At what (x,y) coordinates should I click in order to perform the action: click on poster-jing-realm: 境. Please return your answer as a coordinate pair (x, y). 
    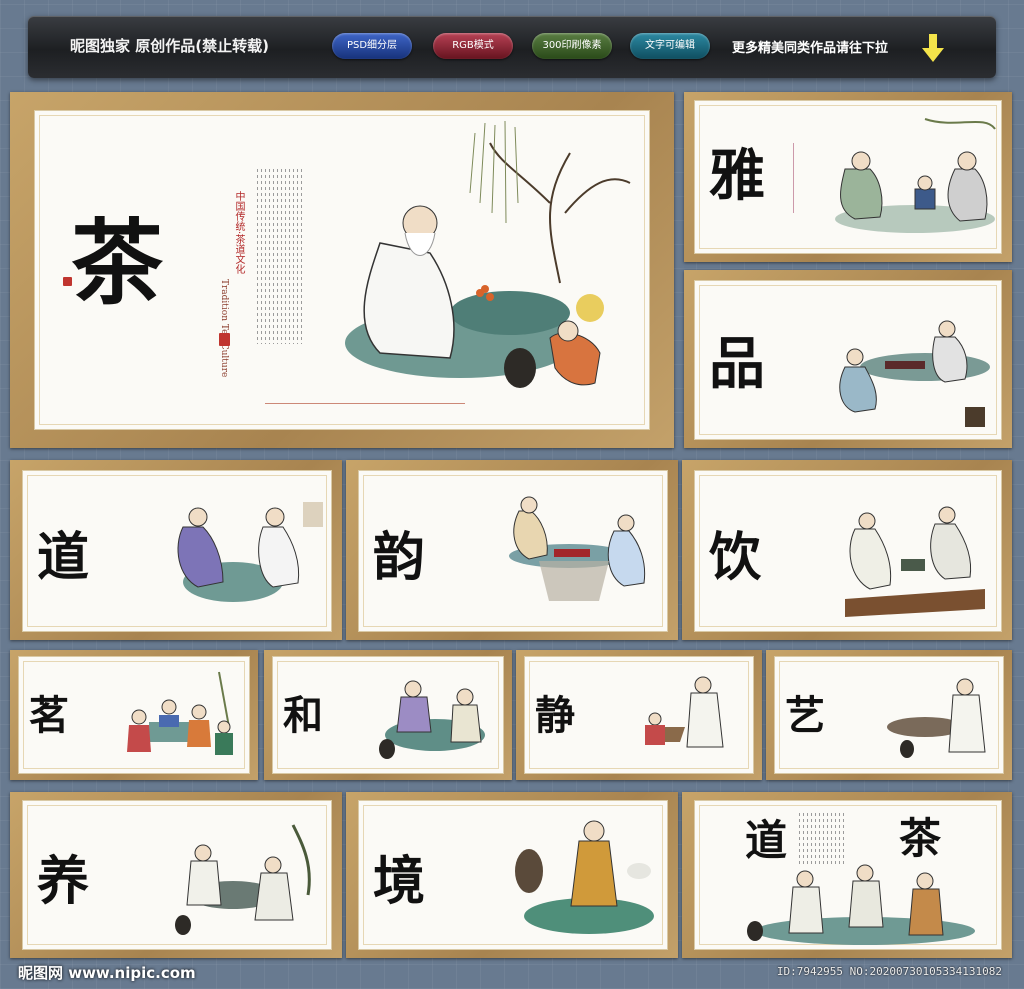
    Looking at the image, I should click on (512, 875).